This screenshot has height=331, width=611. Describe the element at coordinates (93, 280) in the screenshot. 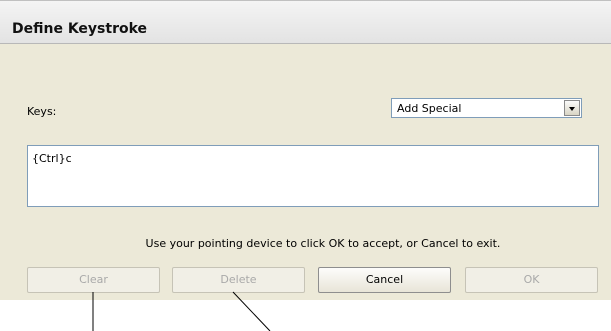

I see `clear-button: Clear` at that location.